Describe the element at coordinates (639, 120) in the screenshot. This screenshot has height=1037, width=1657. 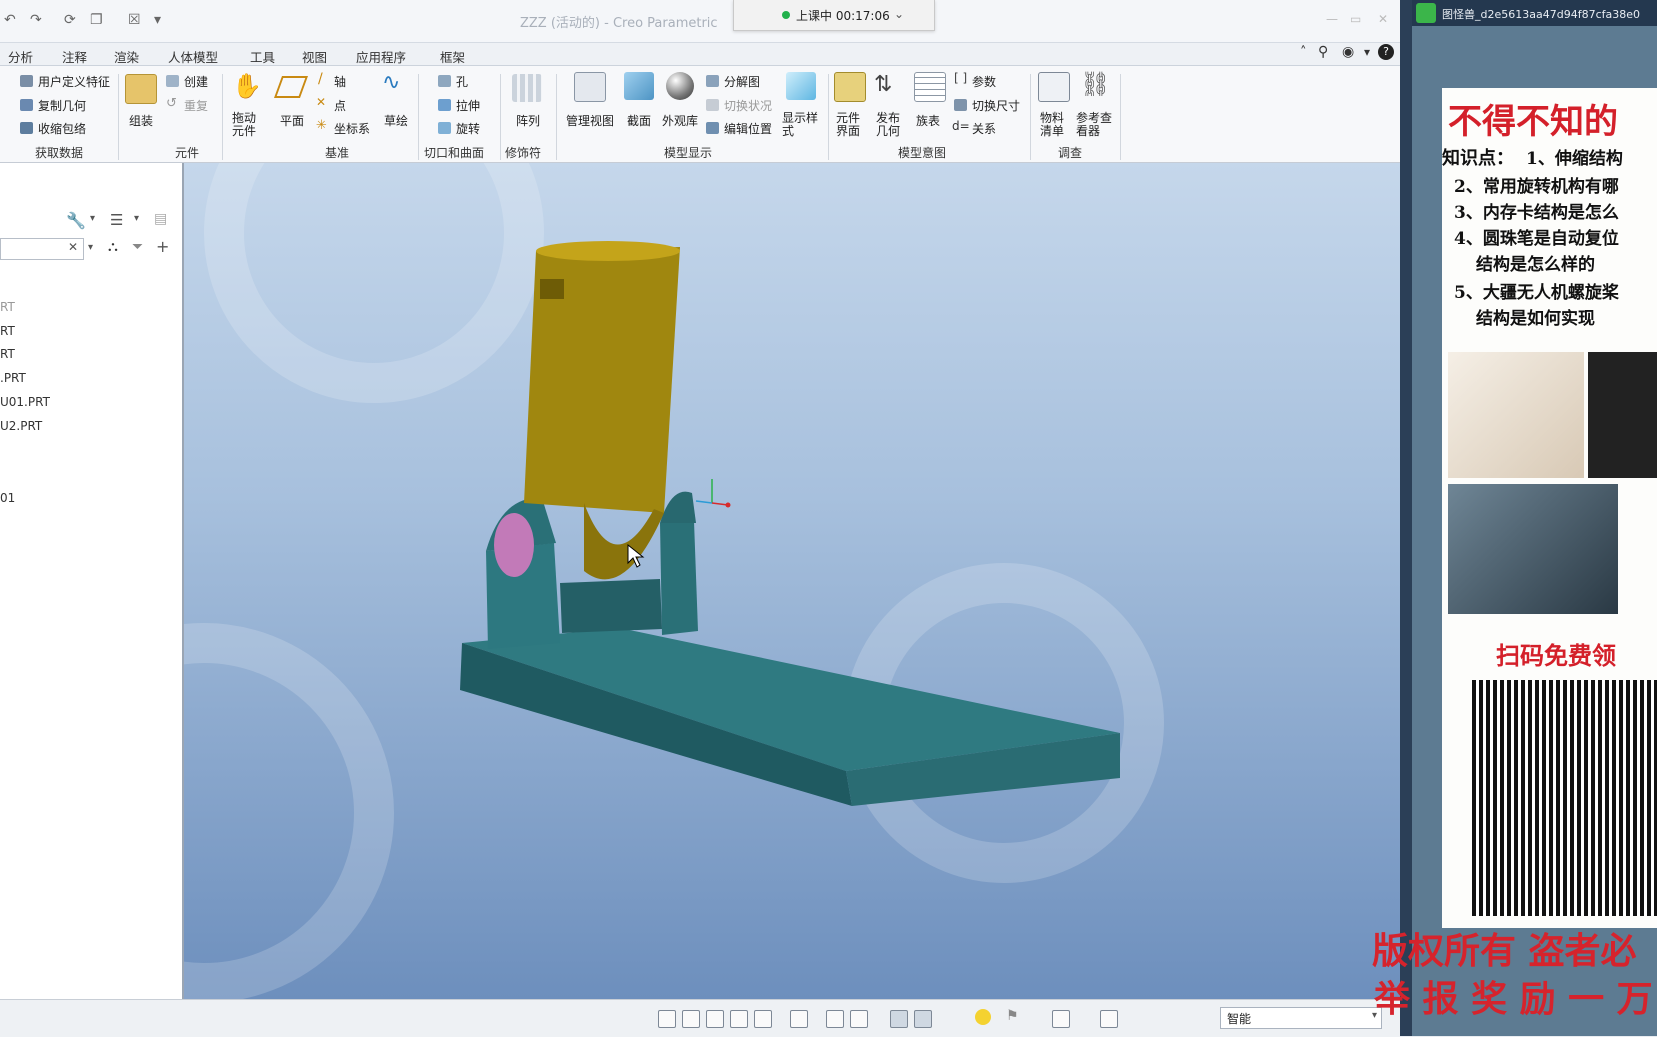
I see `section-button: 截面` at that location.